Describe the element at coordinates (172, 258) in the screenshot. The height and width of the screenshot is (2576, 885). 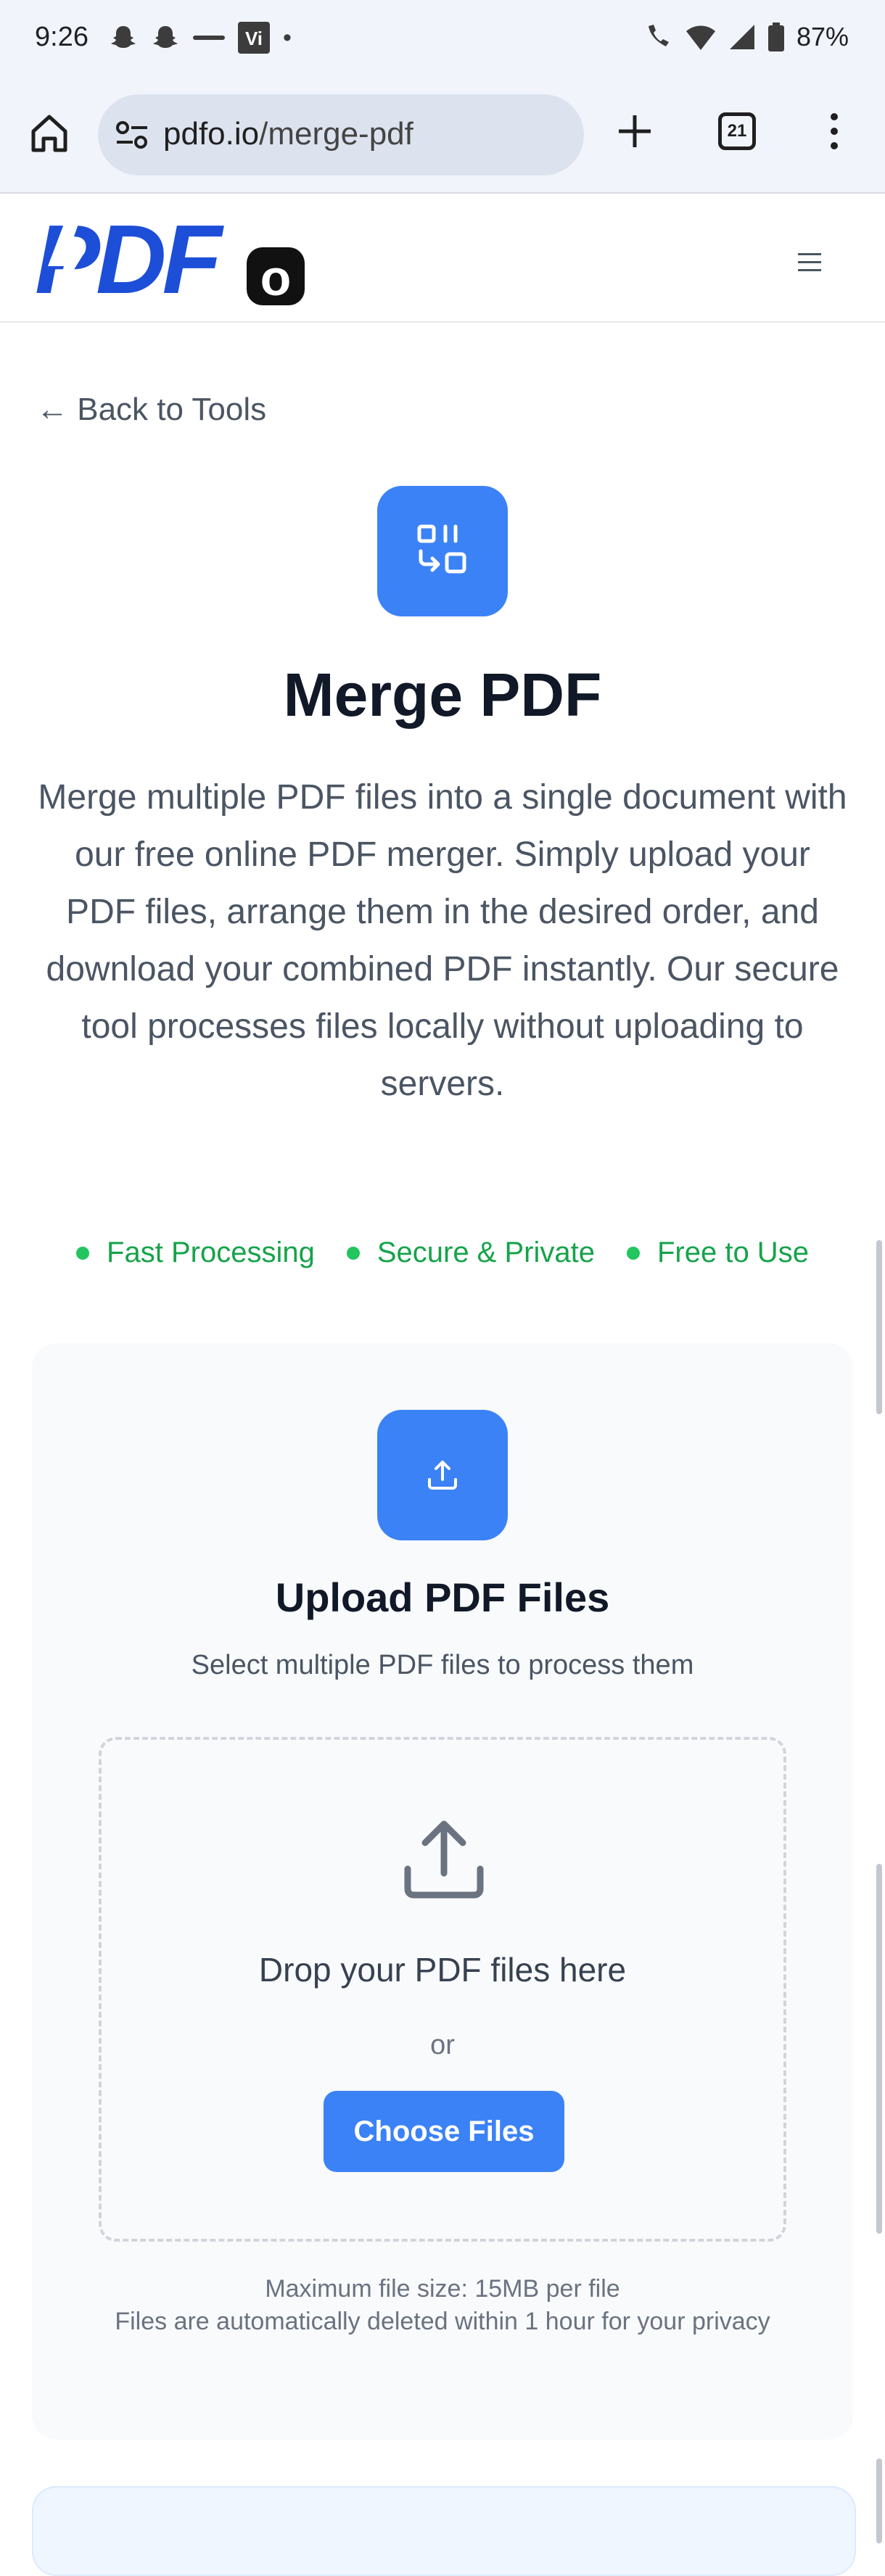
I see `site-logo: PDF o` at that location.